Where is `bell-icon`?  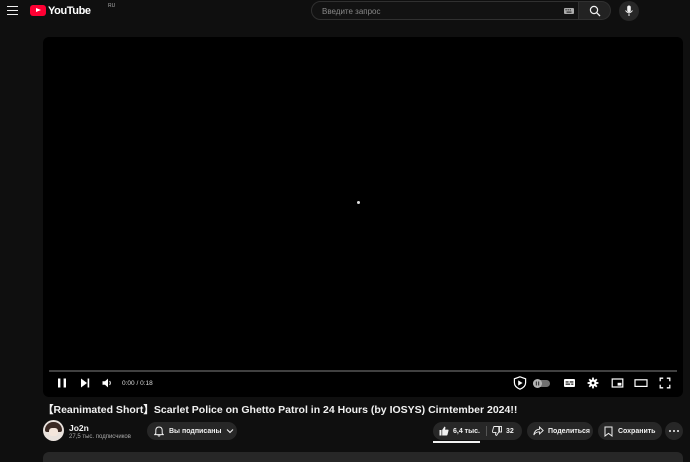 bell-icon is located at coordinates (159, 431).